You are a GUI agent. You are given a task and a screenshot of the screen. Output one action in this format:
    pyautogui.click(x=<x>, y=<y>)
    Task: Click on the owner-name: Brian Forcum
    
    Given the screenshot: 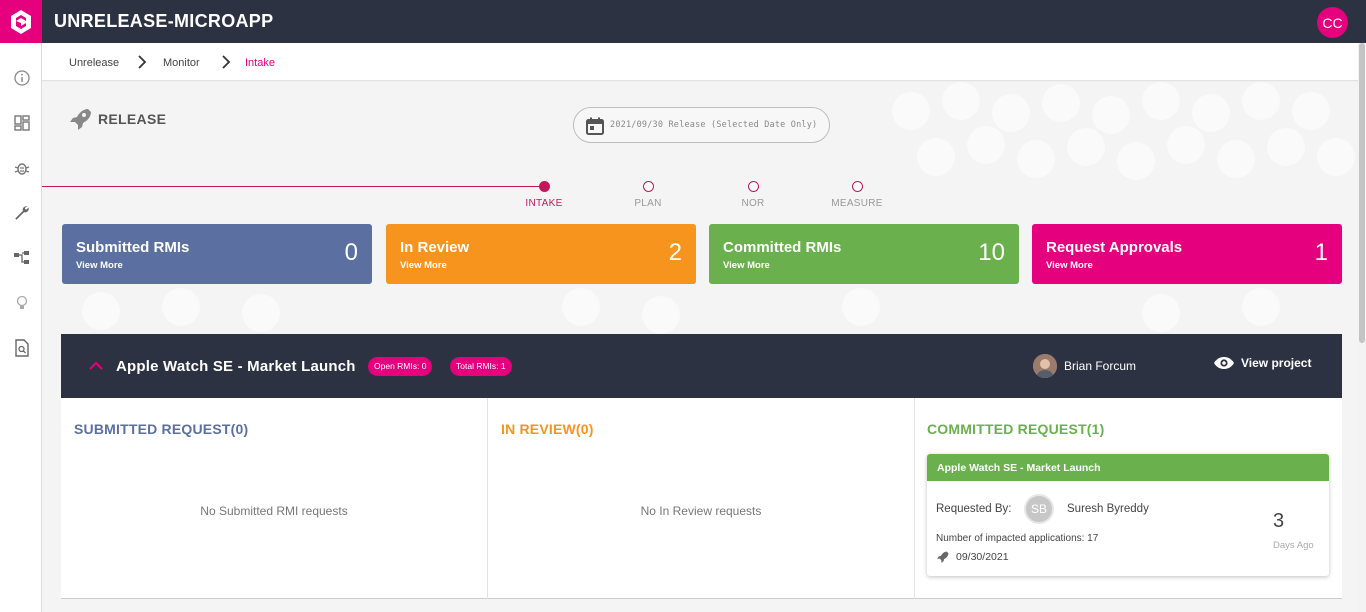 What is the action you would take?
    pyautogui.click(x=1100, y=366)
    